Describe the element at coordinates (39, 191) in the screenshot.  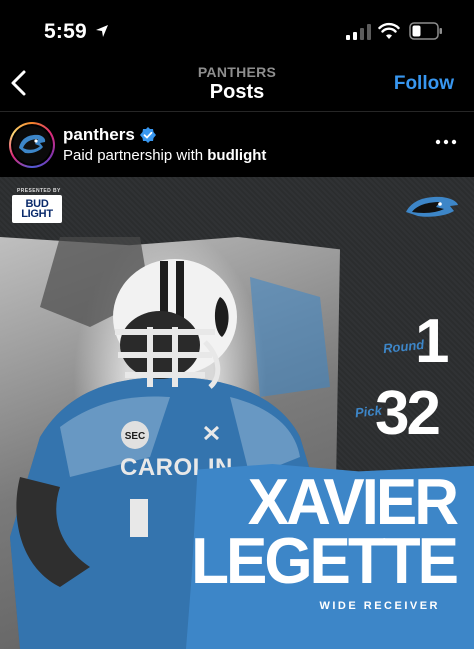
I see `presented-by-label: PRESENTED BY` at that location.